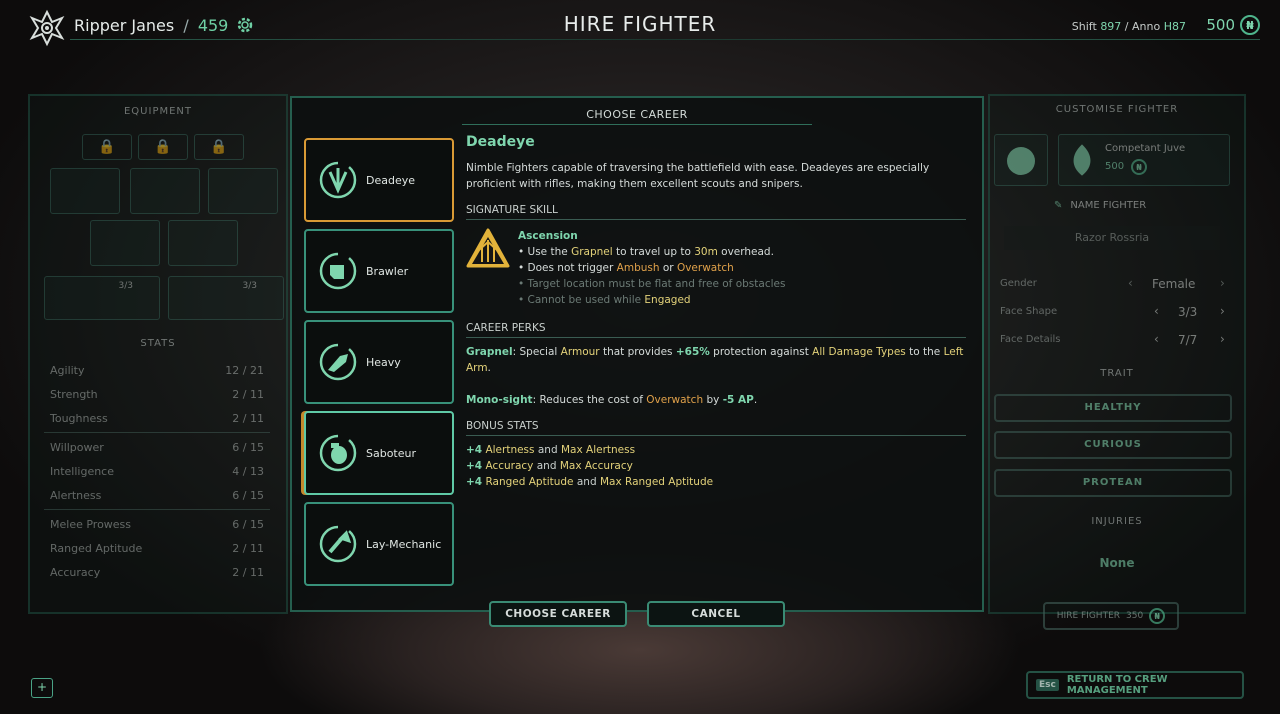  I want to click on bonus-stat-name: Accuracy, so click(509, 466).